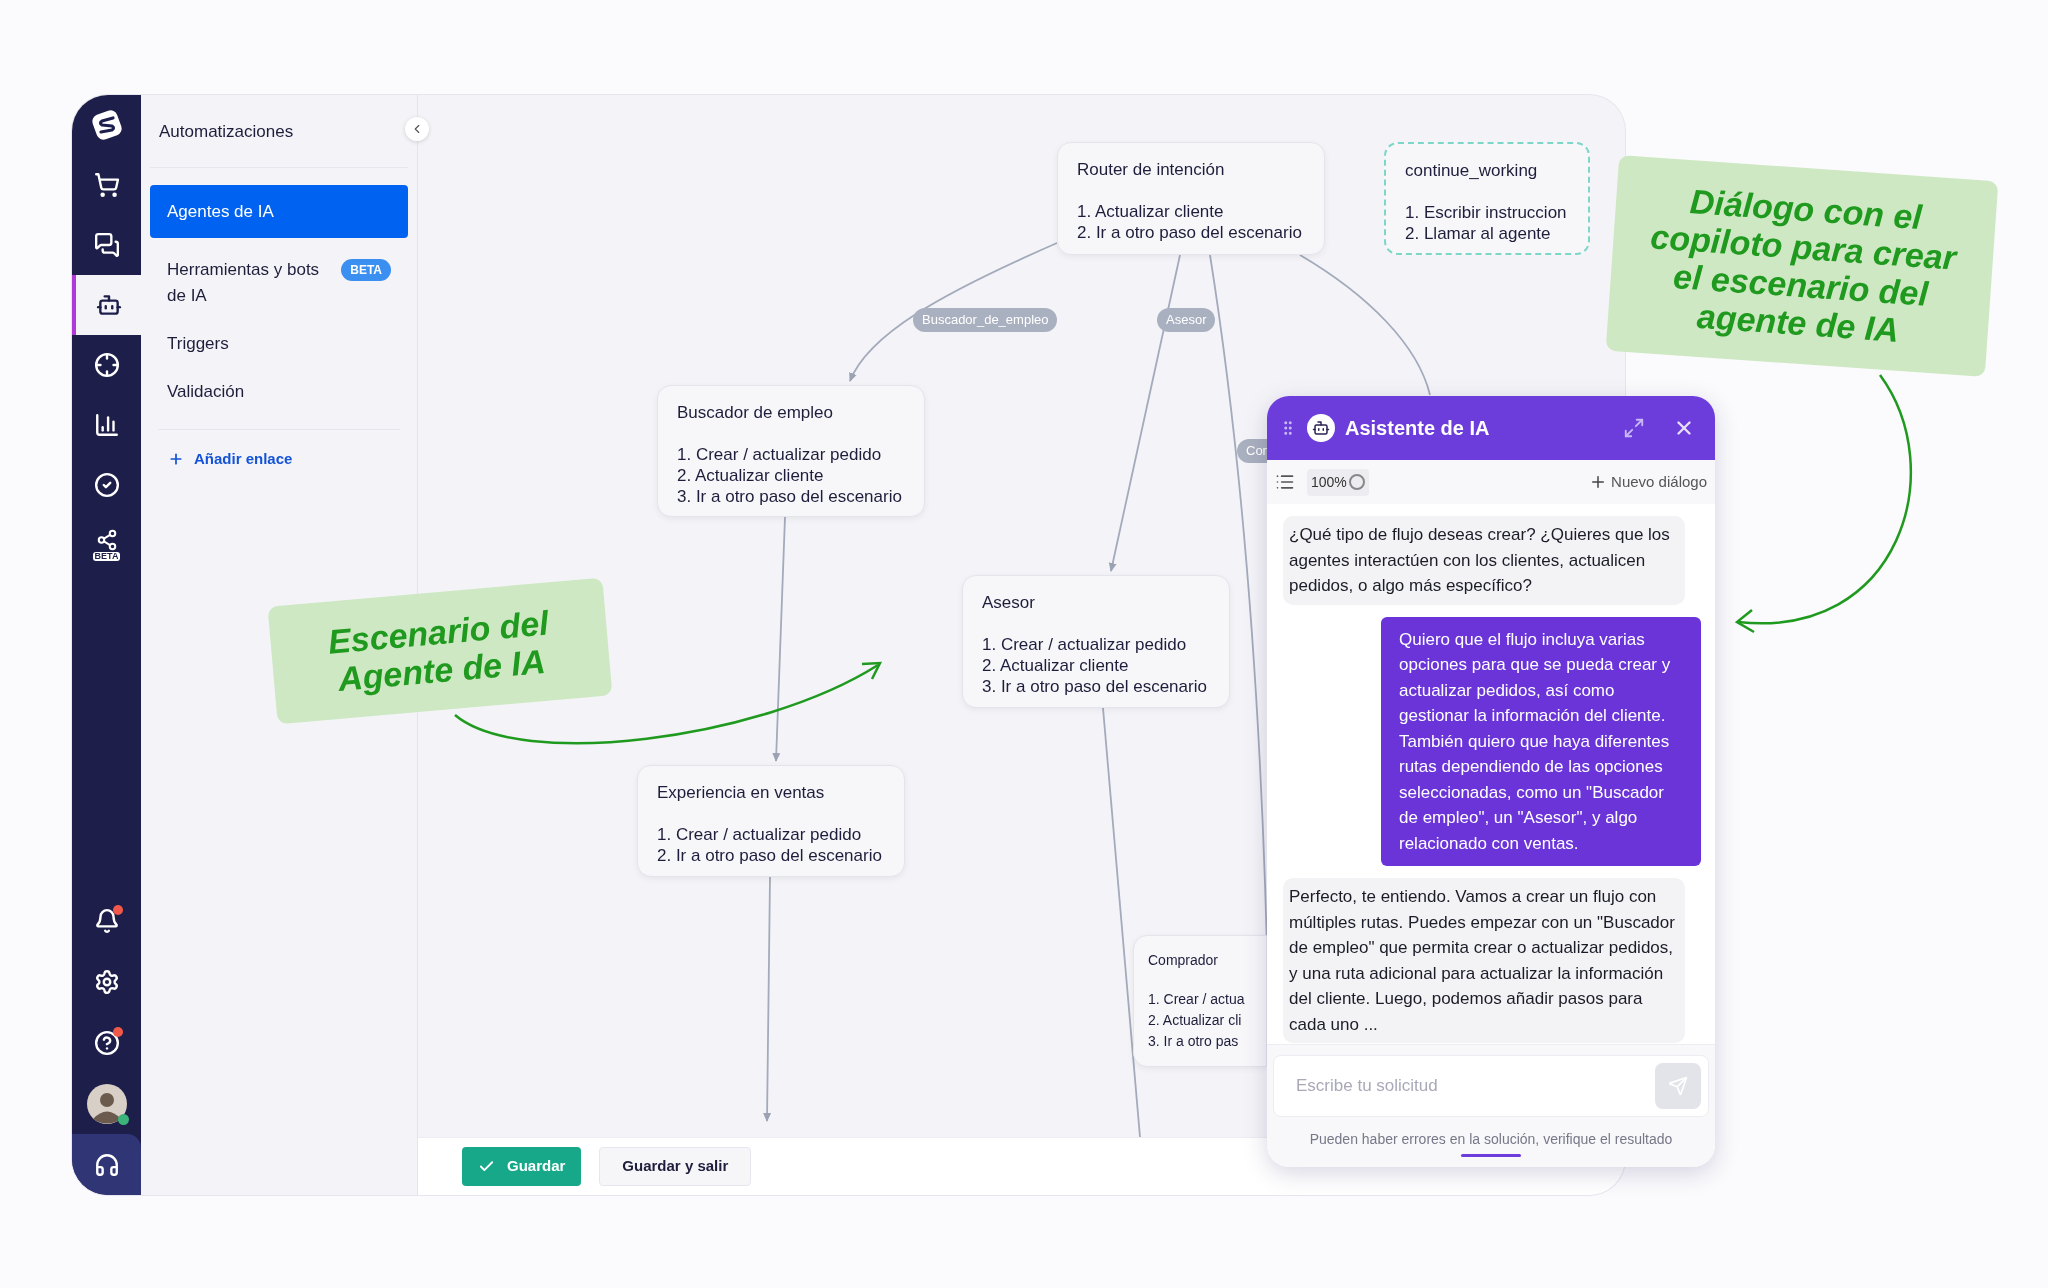 The image size is (2048, 1288). Describe the element at coordinates (279, 391) in the screenshot. I see `sidebar-item: Validación` at that location.